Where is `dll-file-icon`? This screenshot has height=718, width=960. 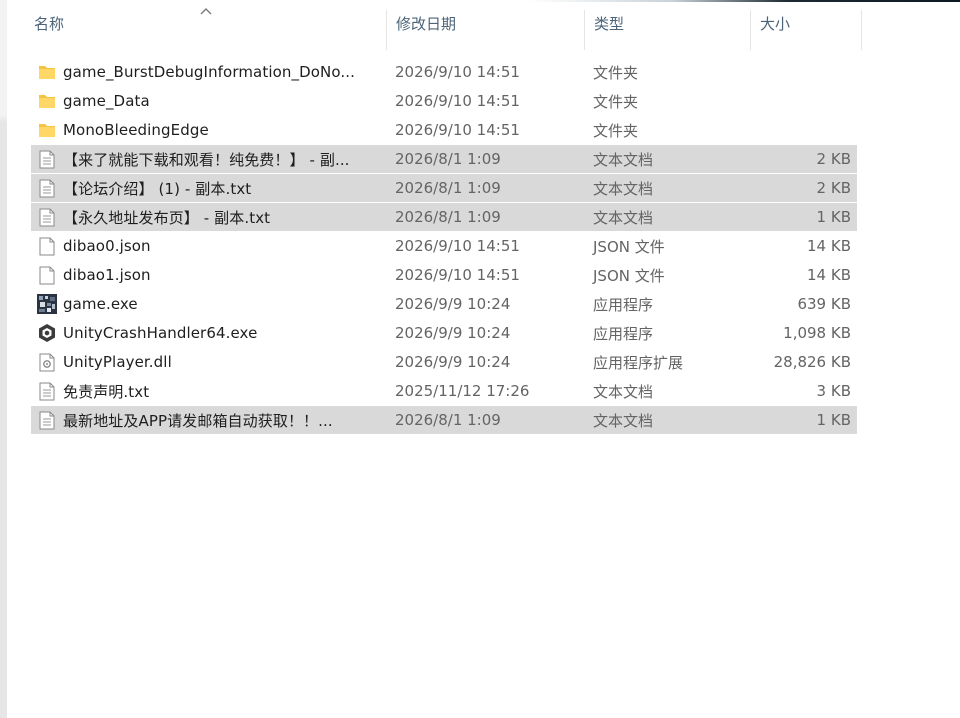
dll-file-icon is located at coordinates (47, 362).